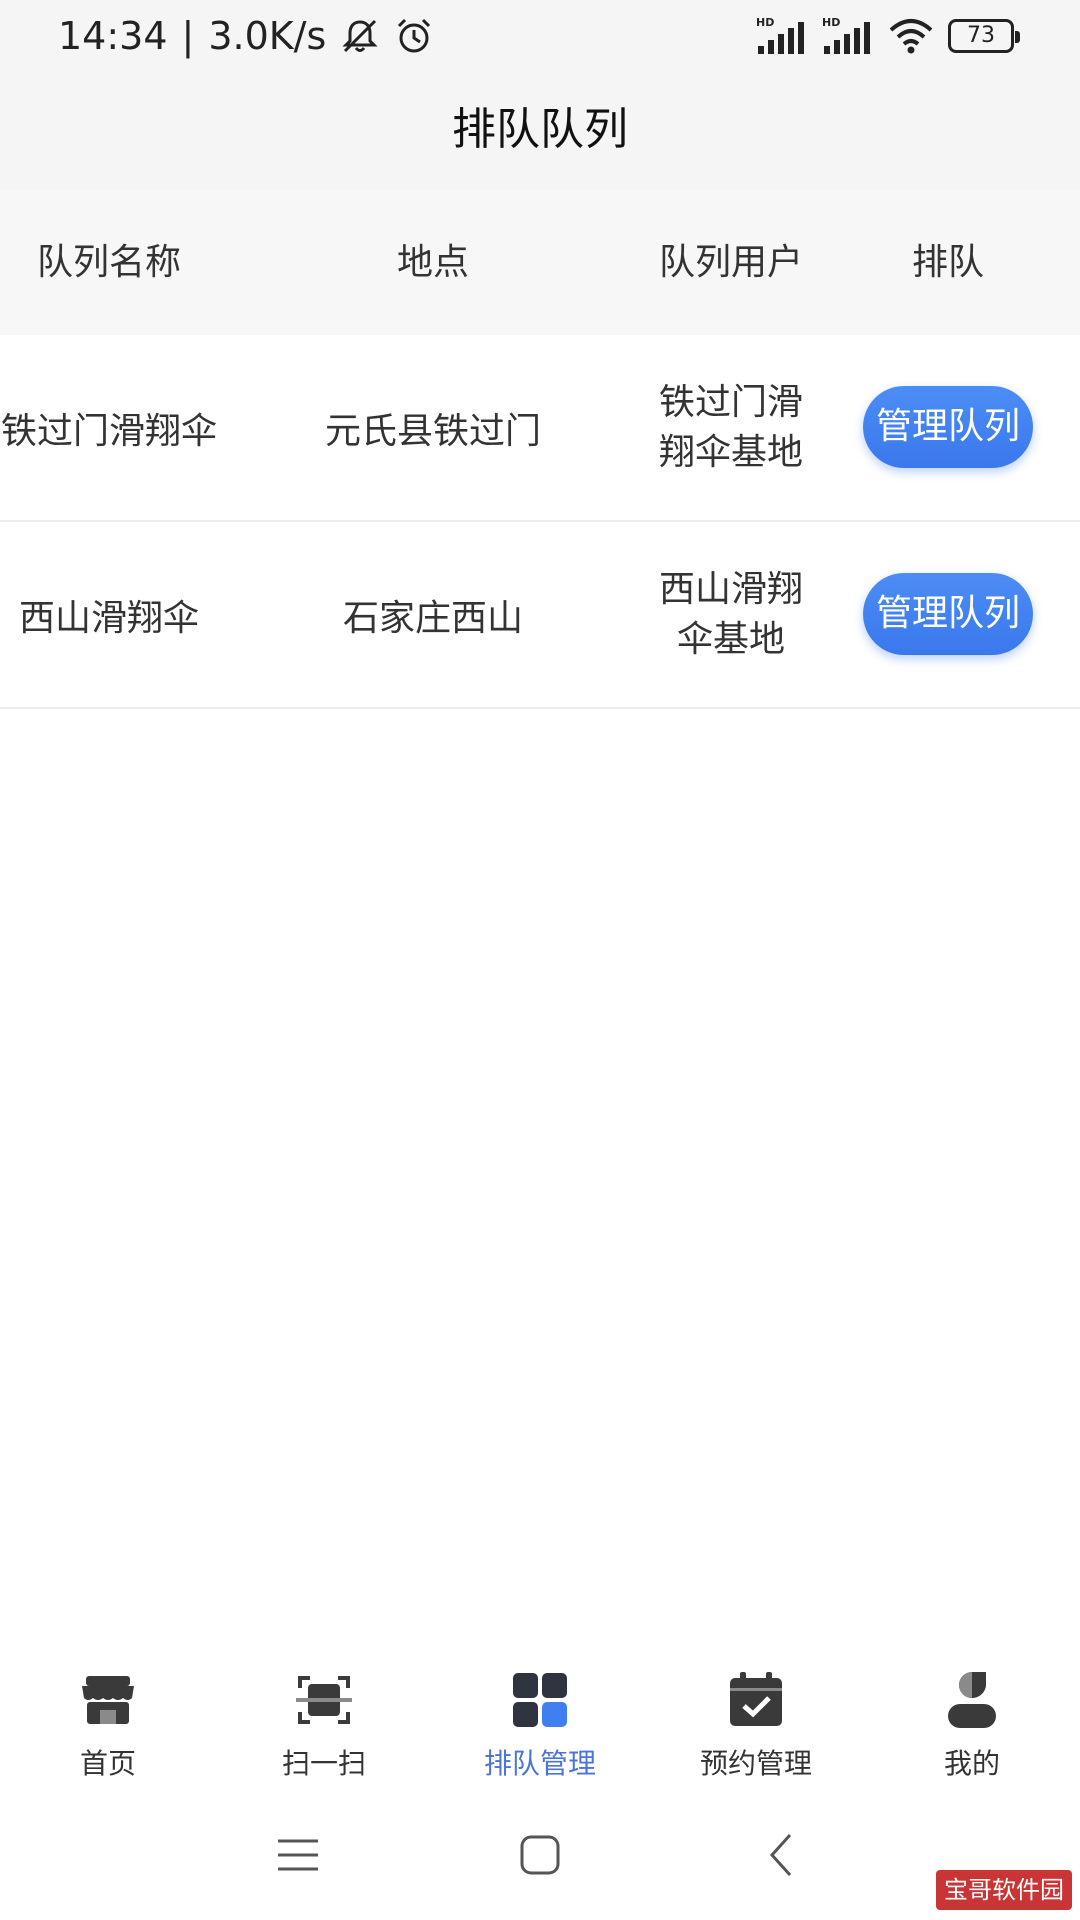 This screenshot has width=1080, height=1920. I want to click on queue-name-cell: 铁过门滑翔伞, so click(108, 431).